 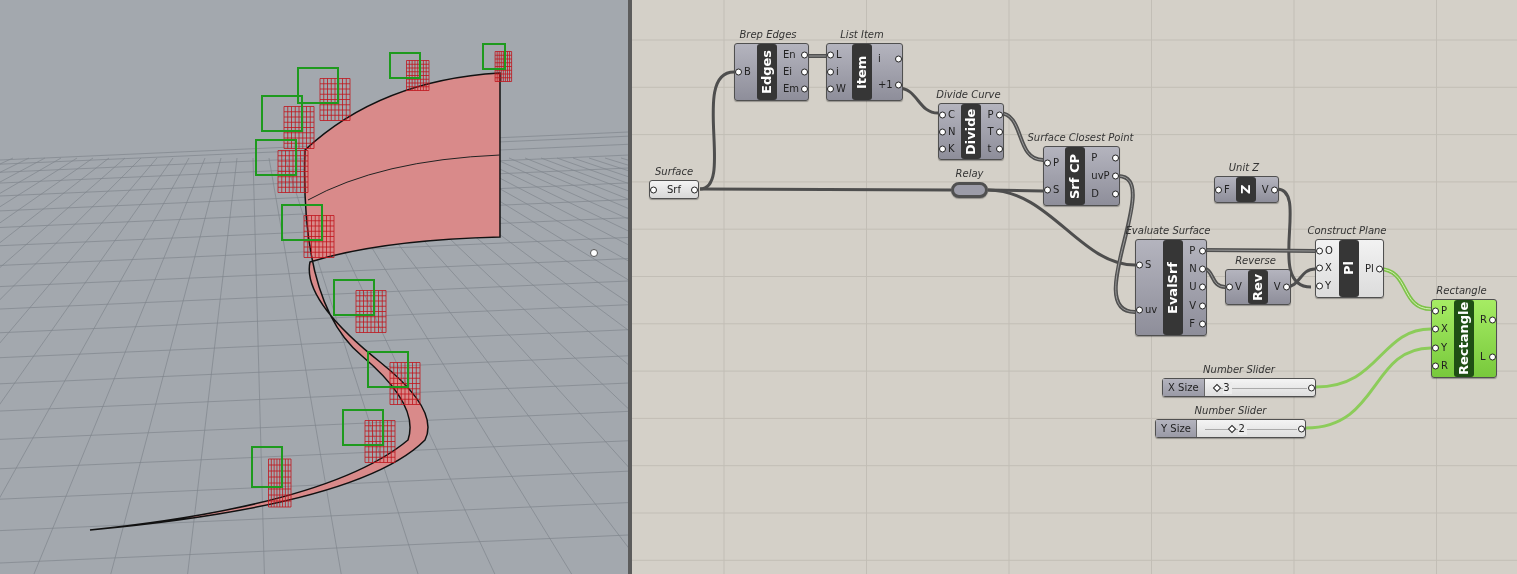 I want to click on component-name: Rev, so click(x=1257, y=287).